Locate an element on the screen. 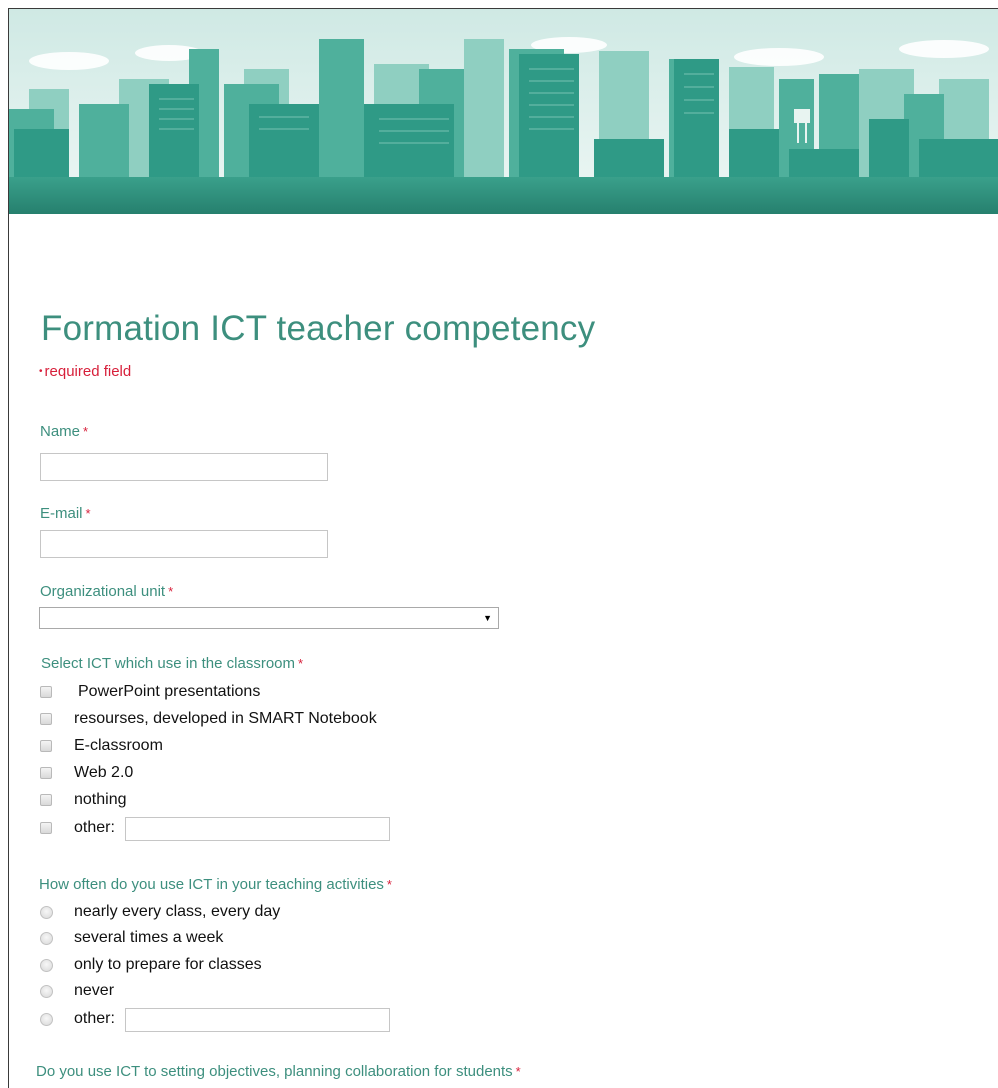 The width and height of the screenshot is (998, 1088). option-label: nothing is located at coordinates (100, 799).